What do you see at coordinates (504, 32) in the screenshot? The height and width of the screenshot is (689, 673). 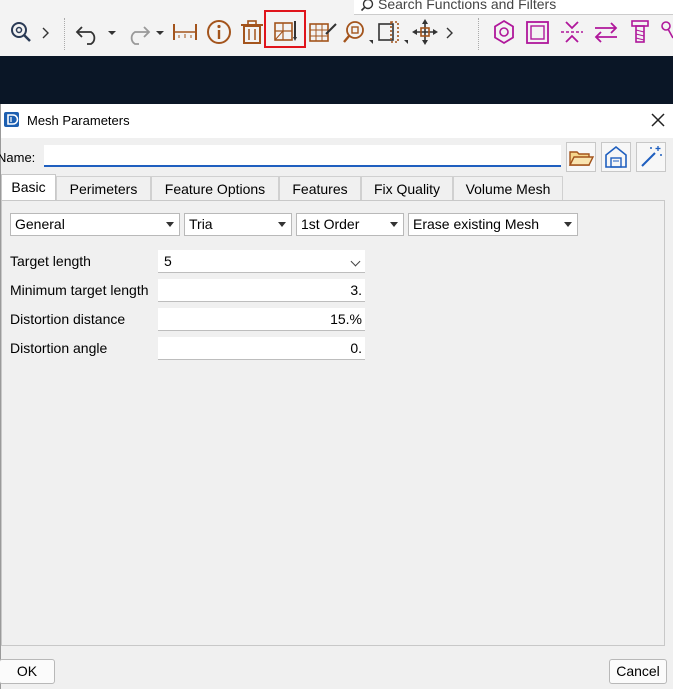 I see `hexagon-icon` at bounding box center [504, 32].